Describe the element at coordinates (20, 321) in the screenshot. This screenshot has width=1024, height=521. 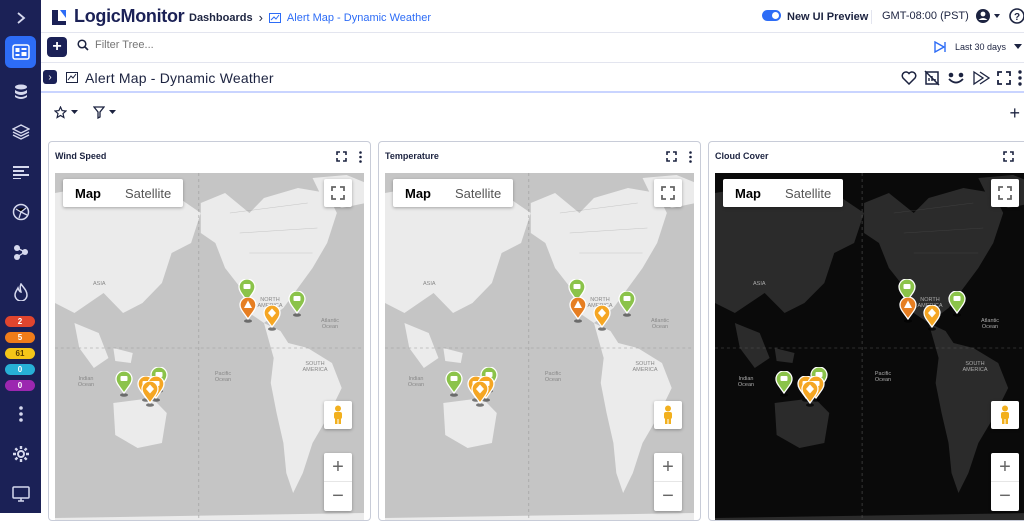
I see `critical-count-badge: 2` at that location.